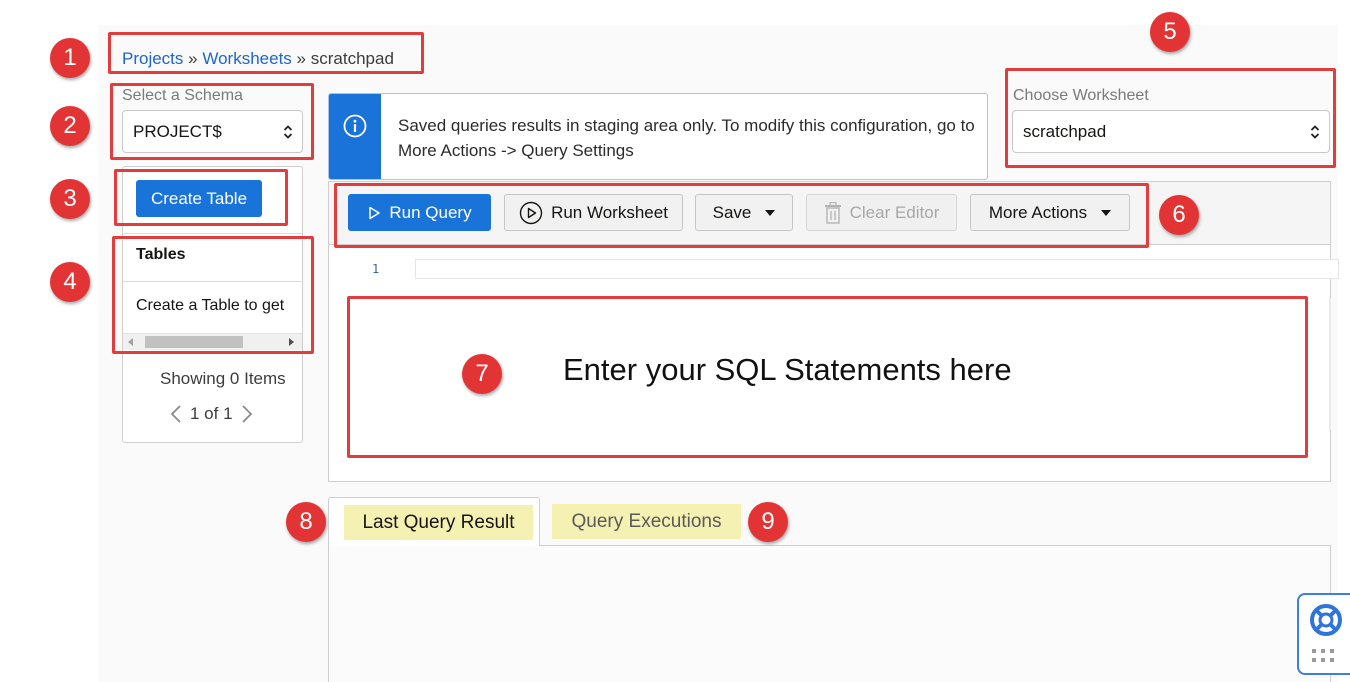 The width and height of the screenshot is (1350, 682). What do you see at coordinates (1171, 131) in the screenshot?
I see `worksheet-select: scratchpad` at bounding box center [1171, 131].